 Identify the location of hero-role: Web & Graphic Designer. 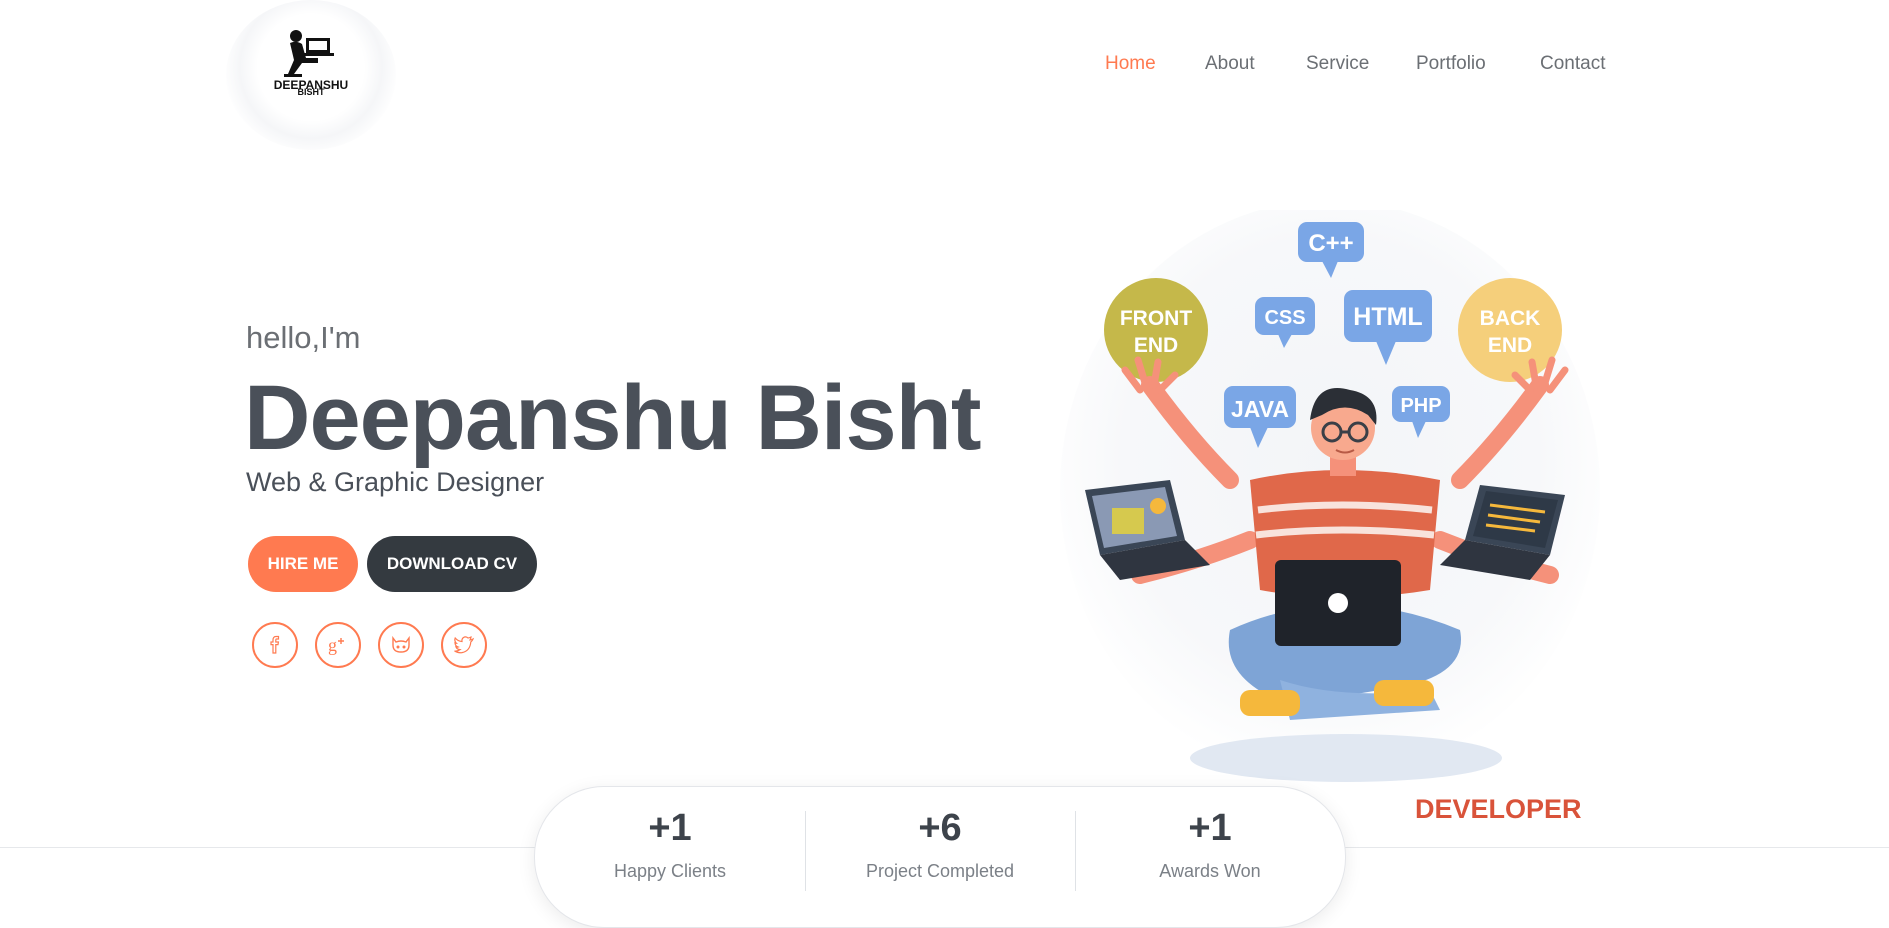
(395, 482).